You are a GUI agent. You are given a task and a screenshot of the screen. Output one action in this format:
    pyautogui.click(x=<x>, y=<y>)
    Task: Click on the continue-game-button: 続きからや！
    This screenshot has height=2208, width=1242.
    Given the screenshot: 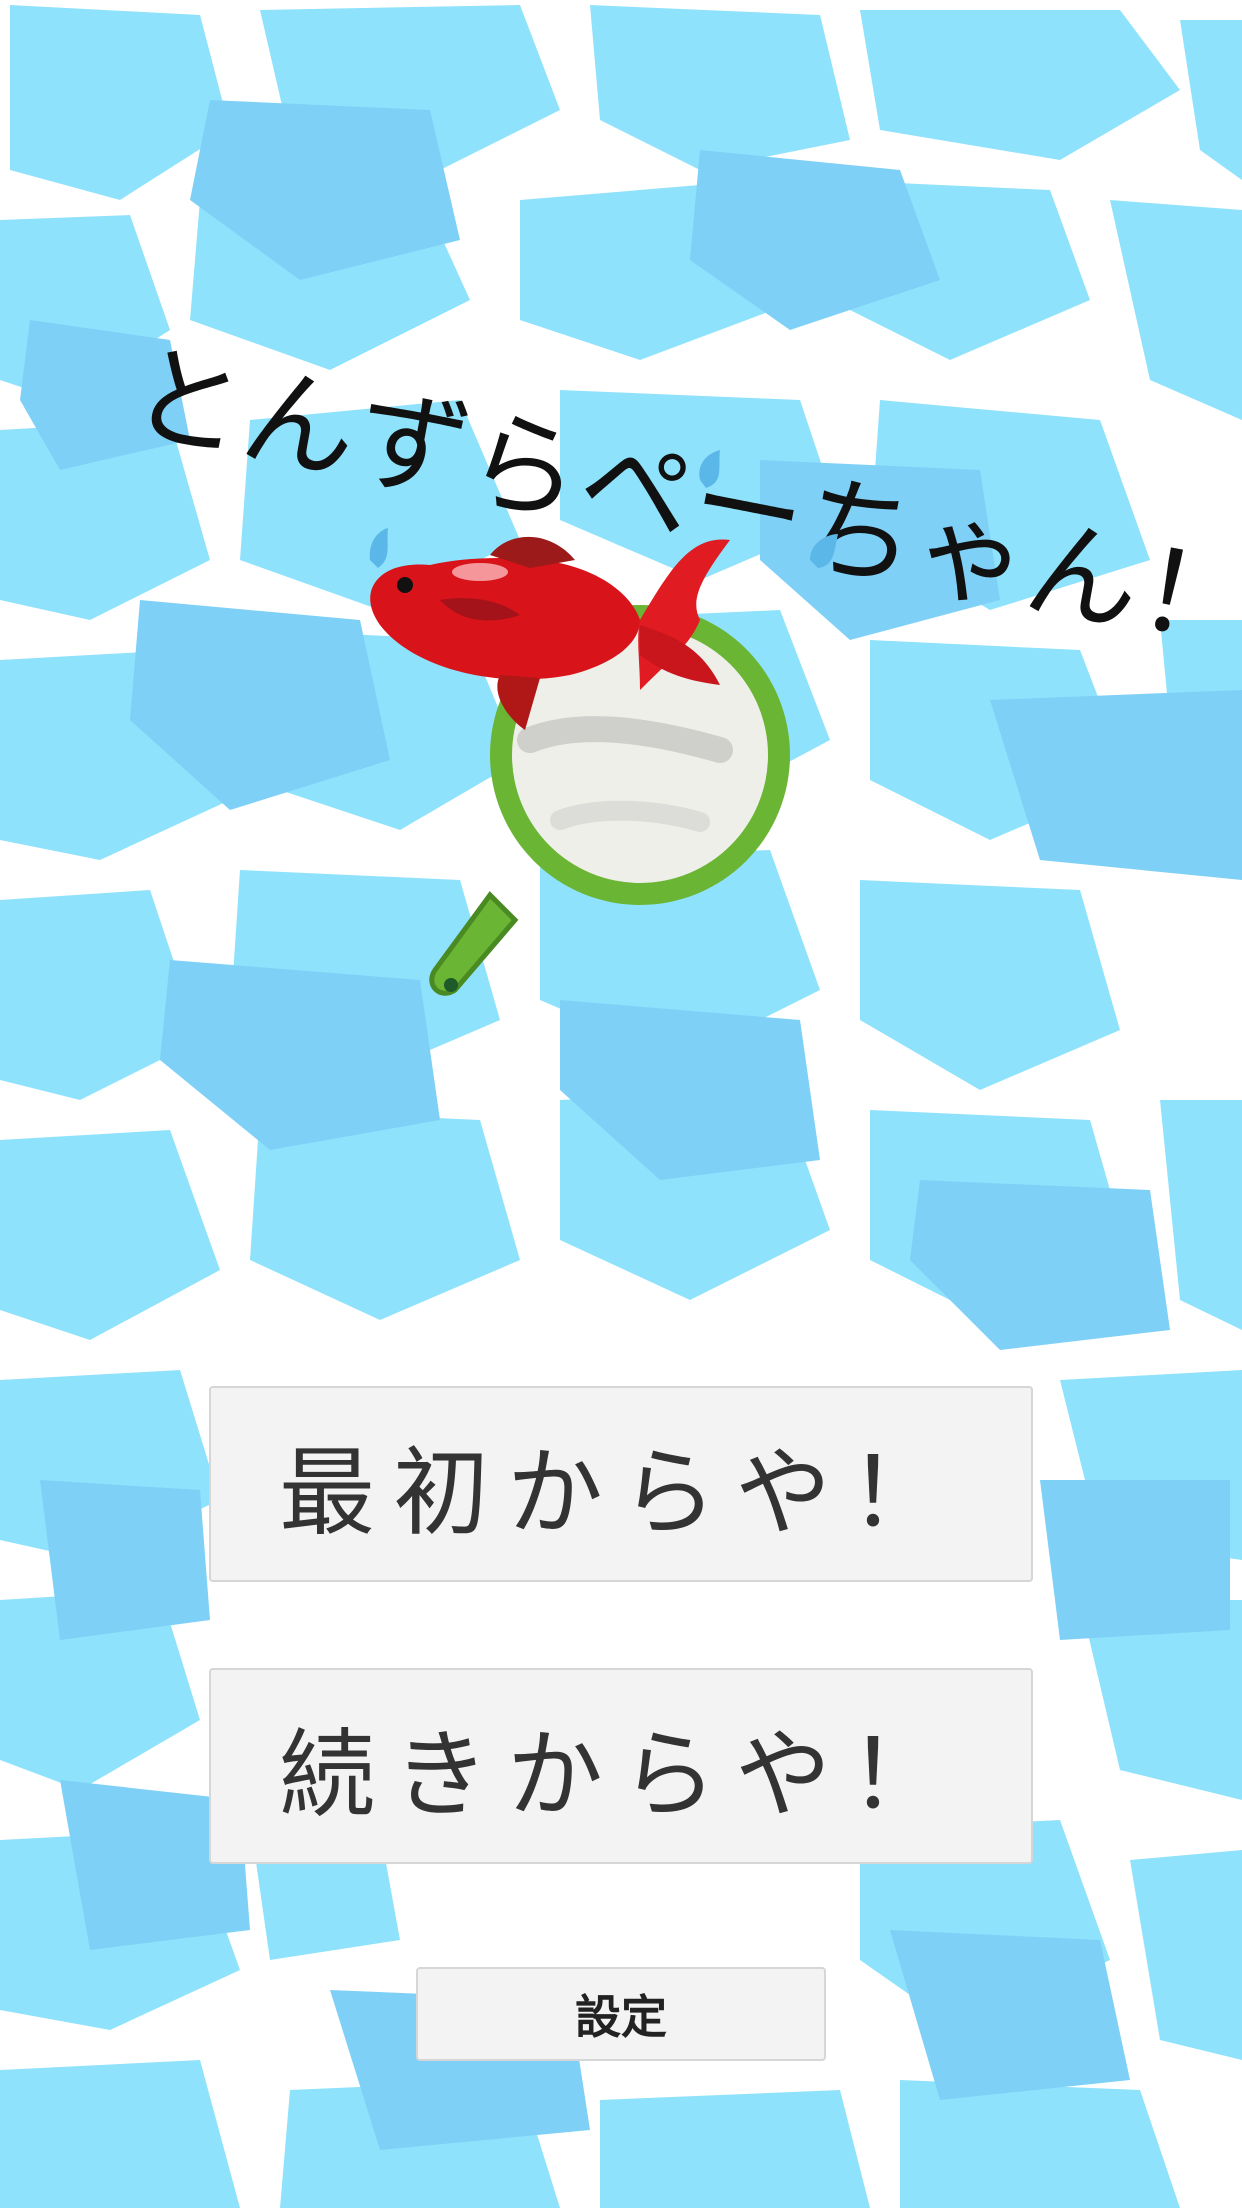 What is the action you would take?
    pyautogui.click(x=621, y=1766)
    